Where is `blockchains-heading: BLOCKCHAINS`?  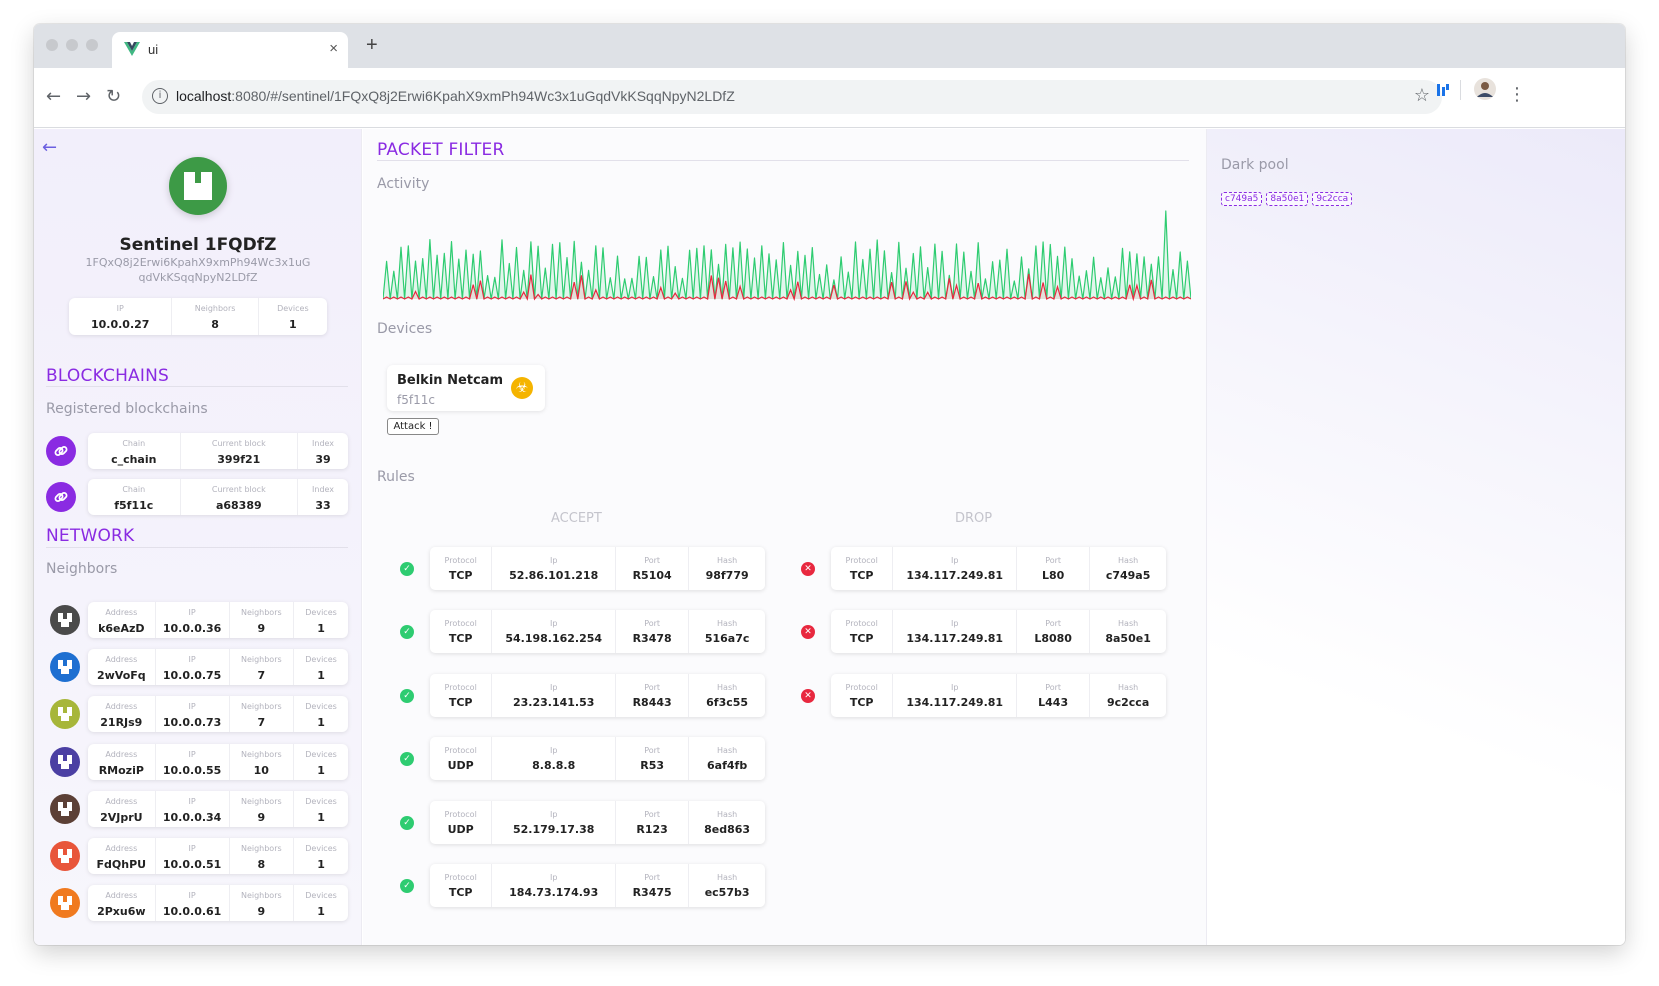
blockchains-heading: BLOCKCHAINS is located at coordinates (108, 376).